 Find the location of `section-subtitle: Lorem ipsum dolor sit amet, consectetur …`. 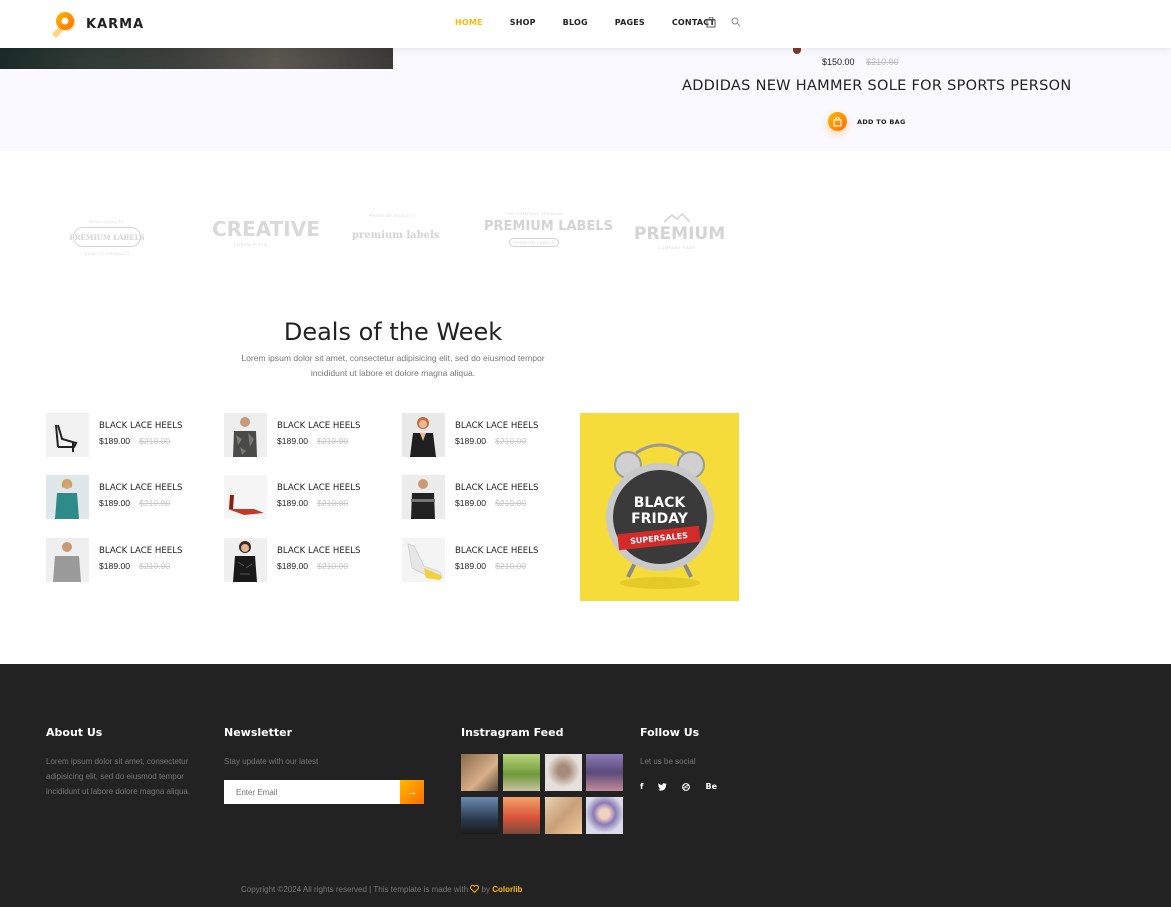

section-subtitle: Lorem ipsum dolor sit amet, consectetur … is located at coordinates (393, 365).